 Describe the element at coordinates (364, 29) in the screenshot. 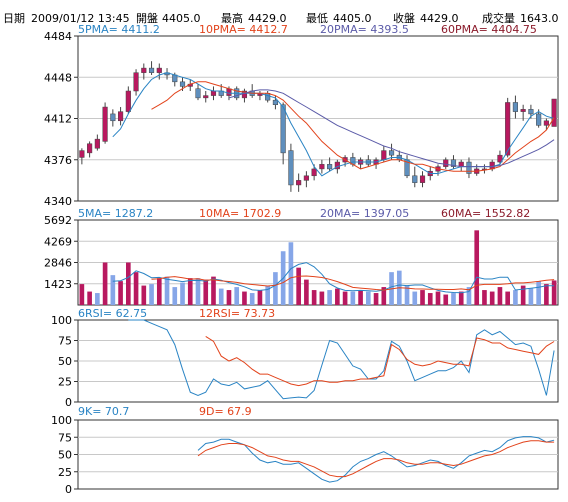

I see `legend-20PMA: 20PMA= 4393.5` at that location.